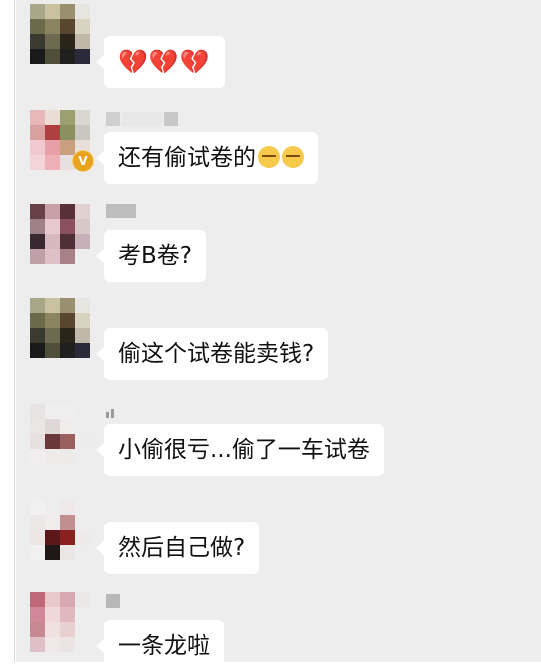  I want to click on message-bubble: 💔💔💔, so click(160, 62).